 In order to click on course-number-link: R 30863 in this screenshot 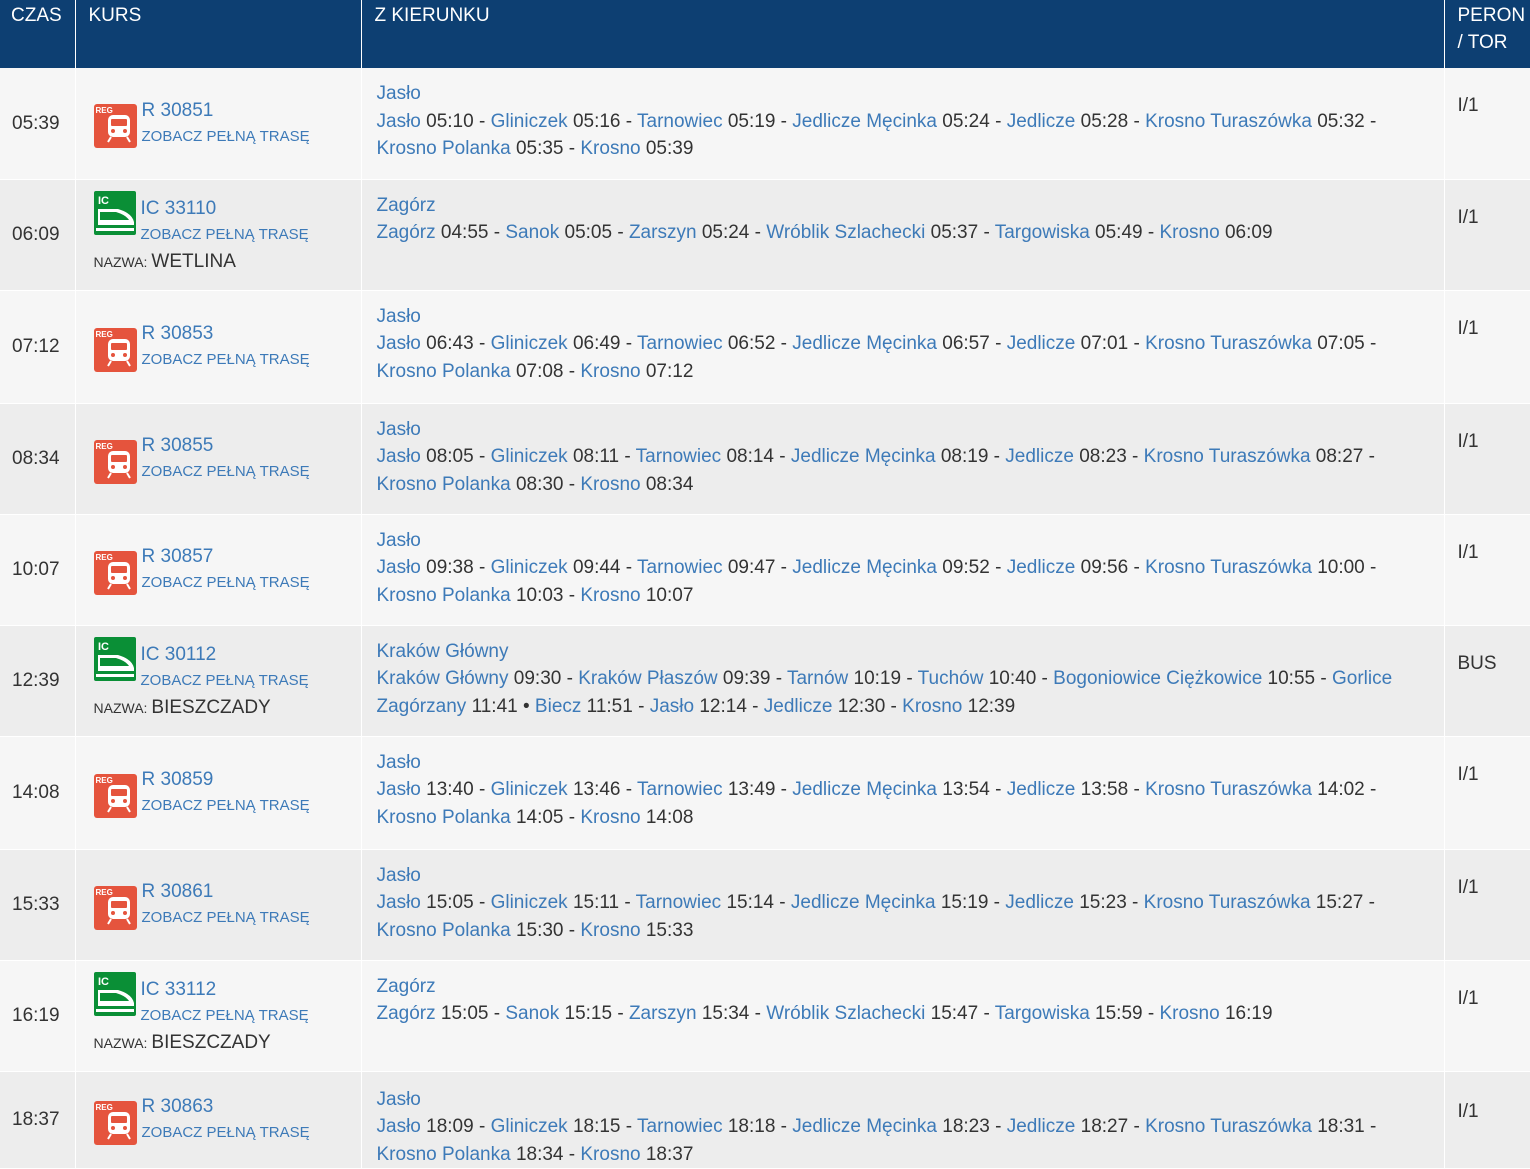, I will do `click(226, 1106)`.